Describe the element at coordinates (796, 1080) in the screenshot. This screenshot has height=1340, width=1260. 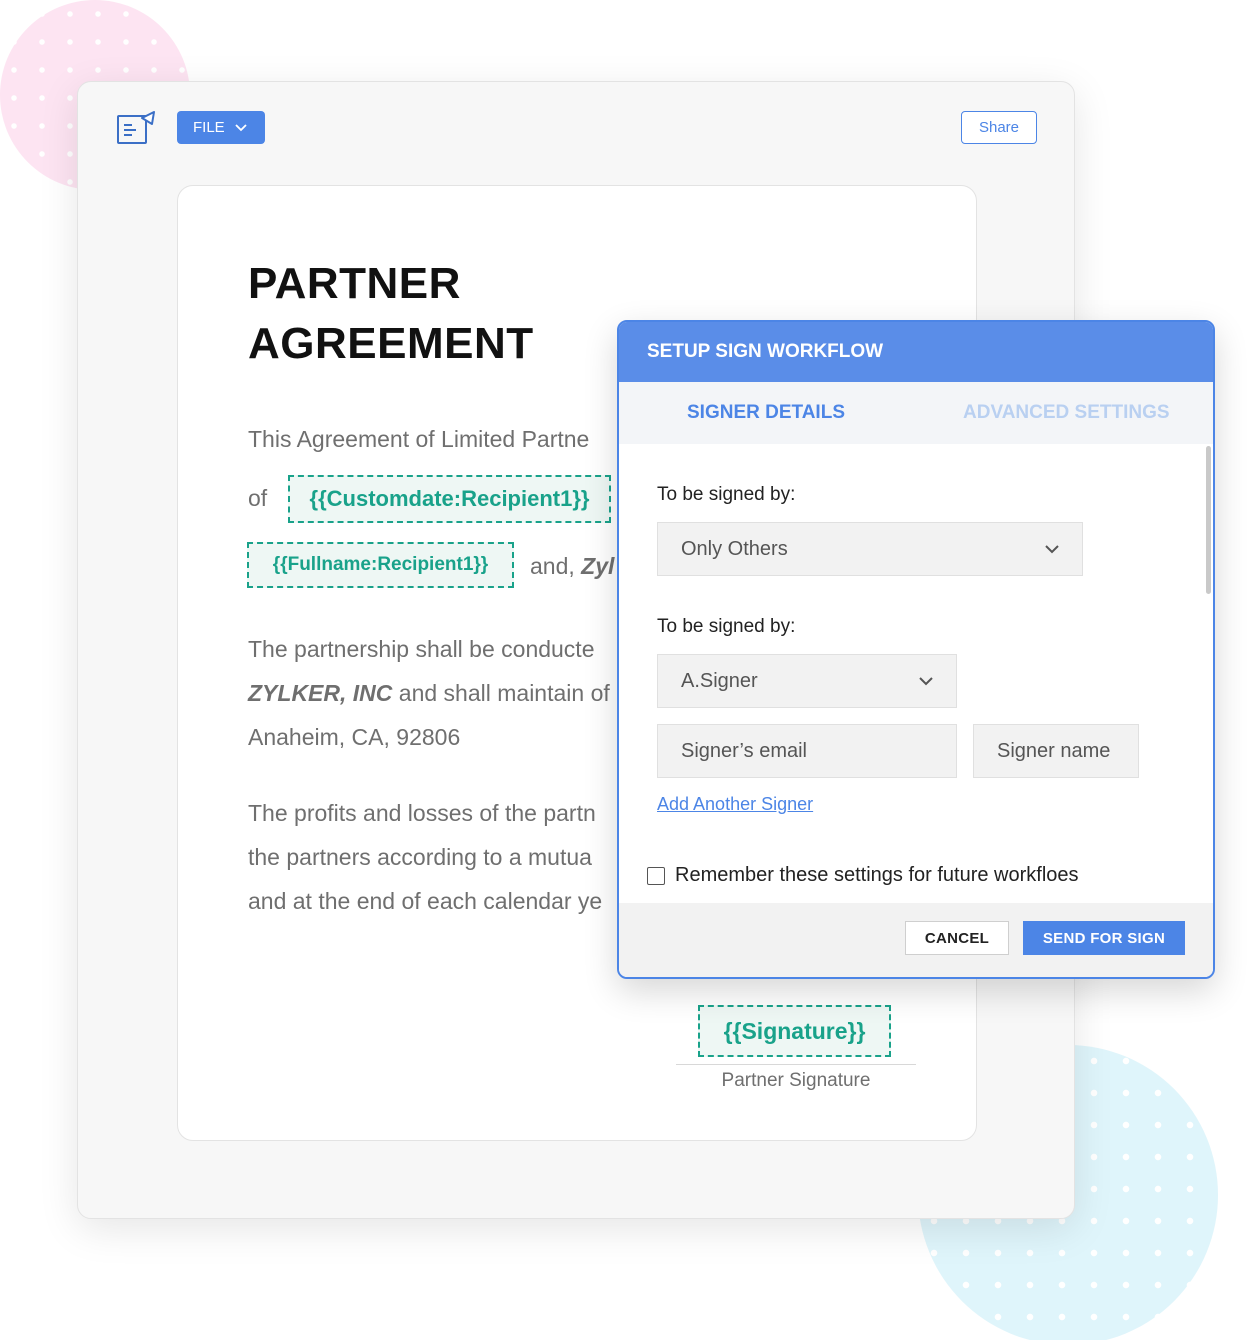
I see `signature-label: Partner Signature` at that location.